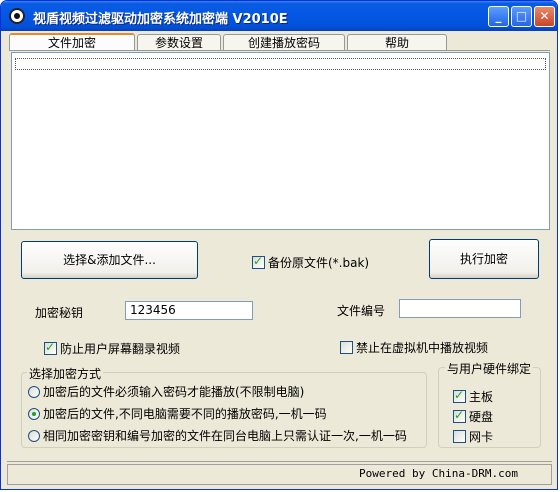  What do you see at coordinates (160, 19) in the screenshot?
I see `window-title: 视盾视频过滤驱动加密系统加密端 V2010E` at bounding box center [160, 19].